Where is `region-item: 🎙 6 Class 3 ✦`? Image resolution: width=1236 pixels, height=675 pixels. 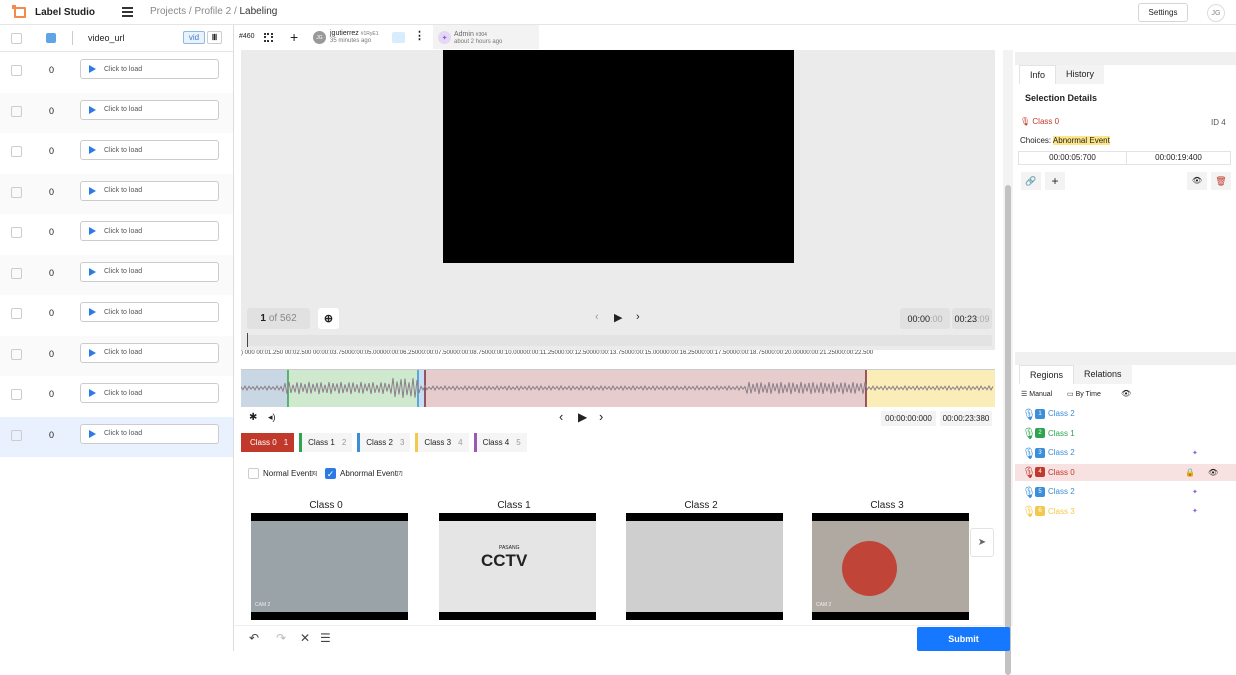 region-item: 🎙 6 Class 3 ✦ is located at coordinates (1129, 511).